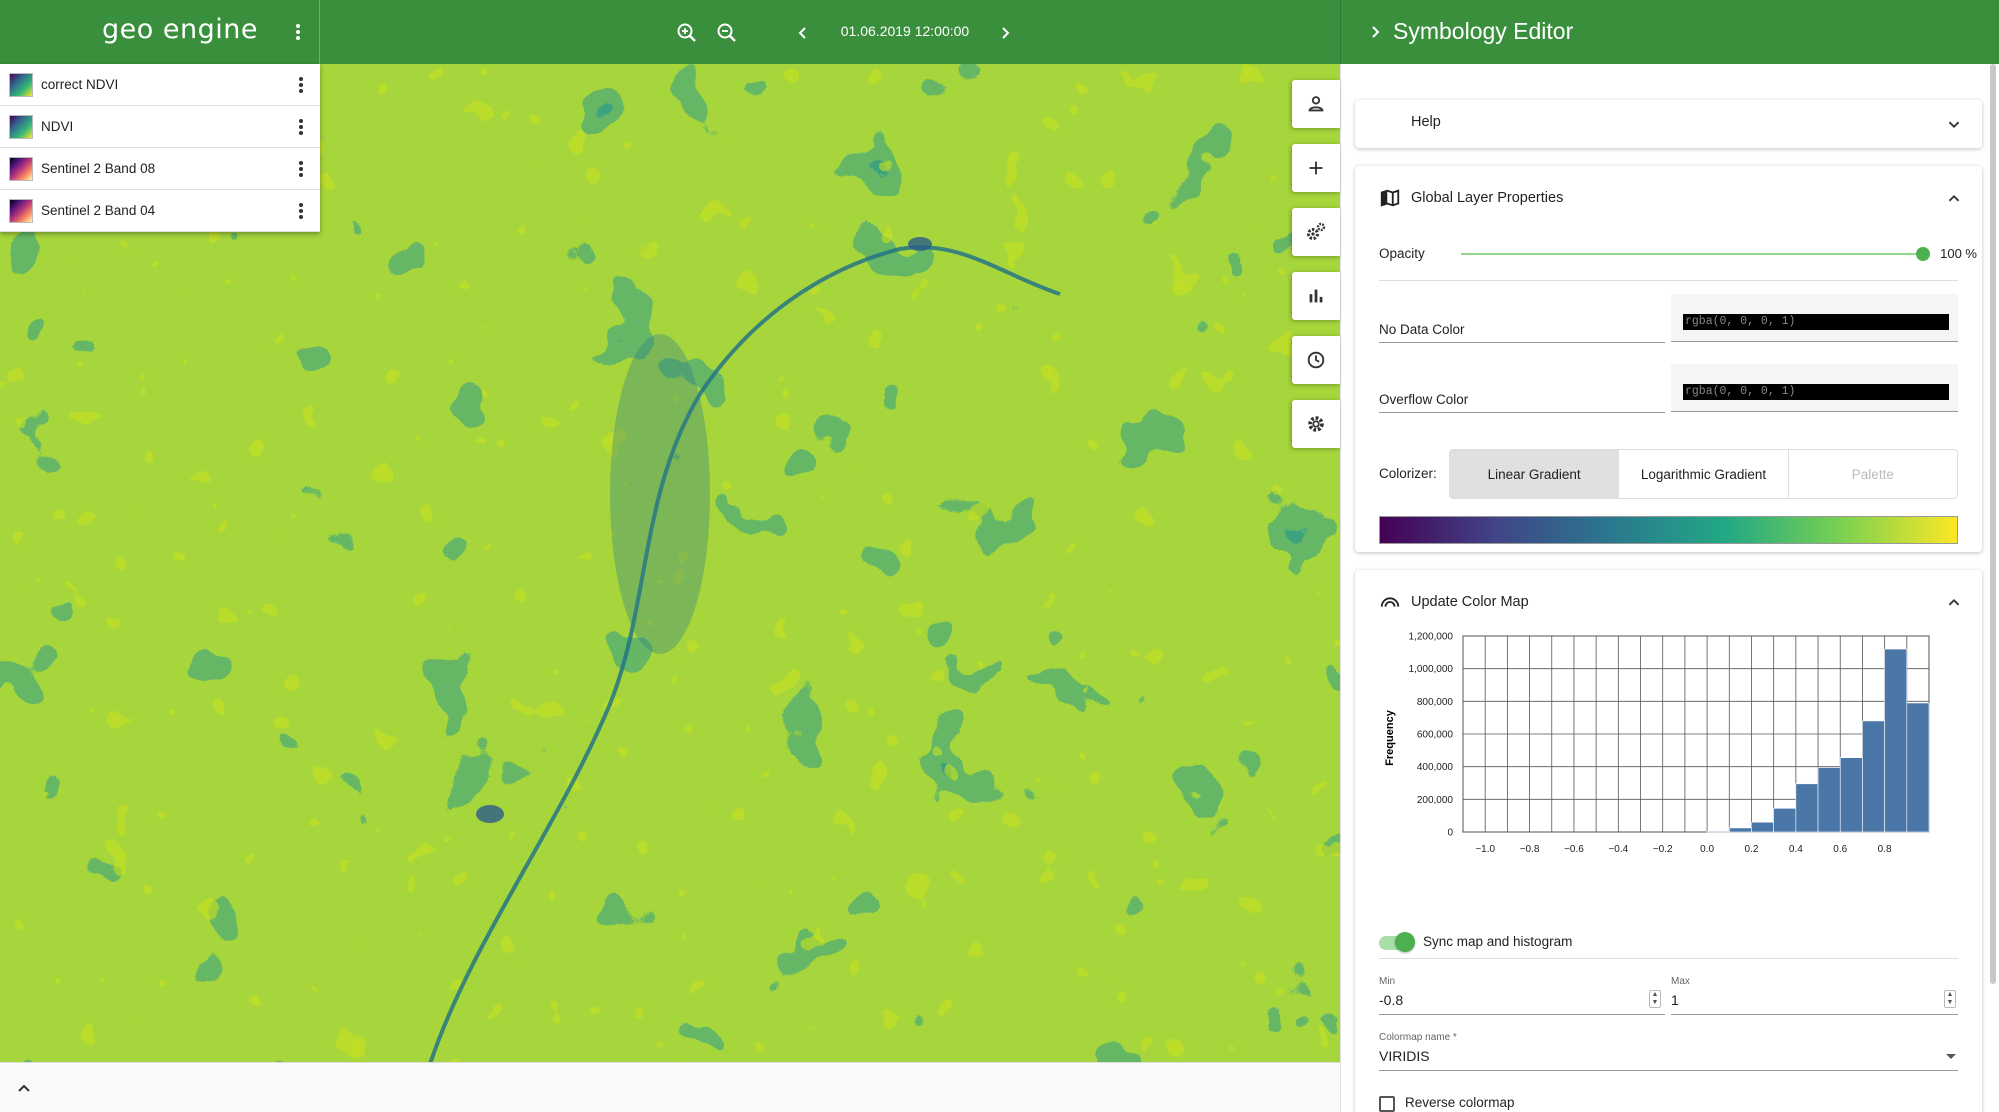 The width and height of the screenshot is (1999, 1112). I want to click on x-tick-label: 0.0, so click(1707, 849).